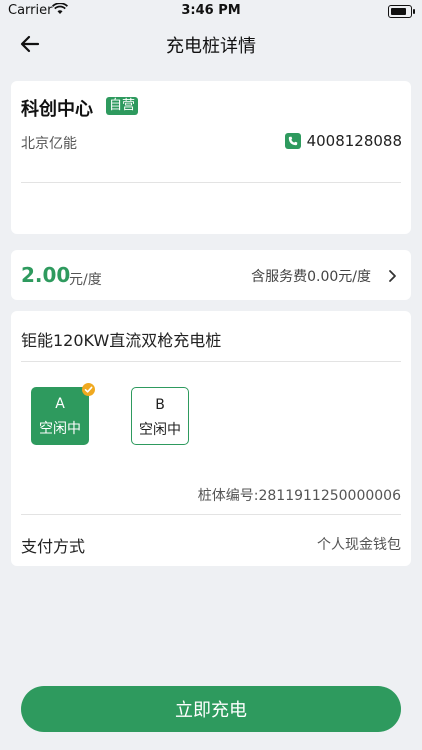 The height and width of the screenshot is (750, 422). What do you see at coordinates (160, 405) in the screenshot?
I see `gun-letter: B` at bounding box center [160, 405].